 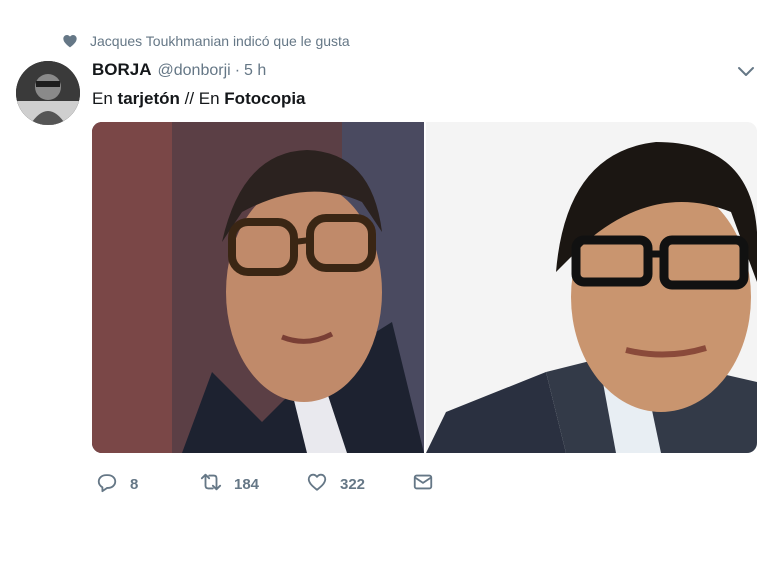 I want to click on username: @donborji, so click(x=194, y=71).